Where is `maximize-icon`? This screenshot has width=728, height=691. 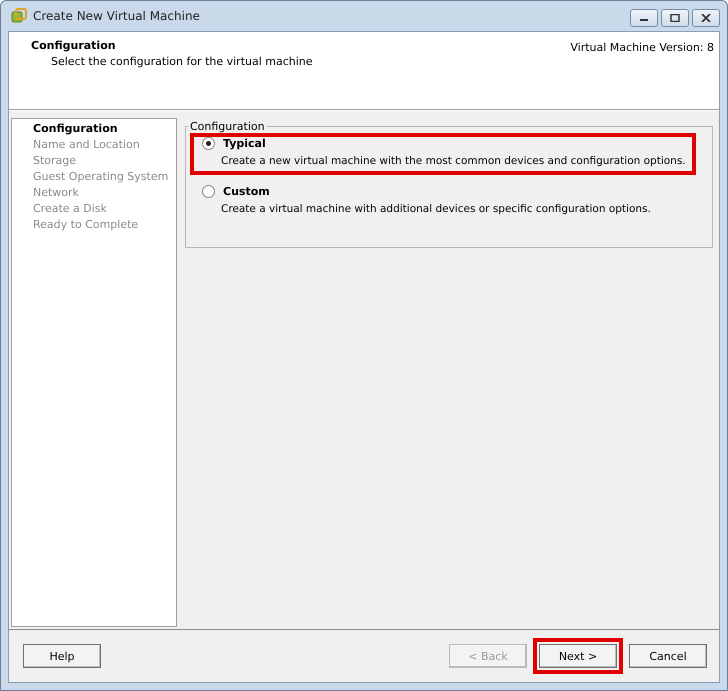 maximize-icon is located at coordinates (675, 18).